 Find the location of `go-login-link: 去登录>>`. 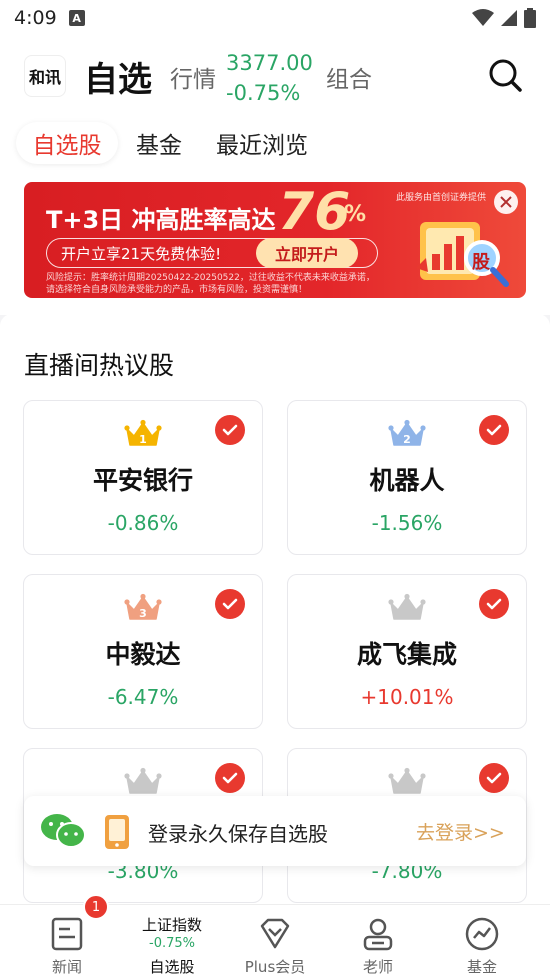

go-login-link: 去登录>> is located at coordinates (460, 831).